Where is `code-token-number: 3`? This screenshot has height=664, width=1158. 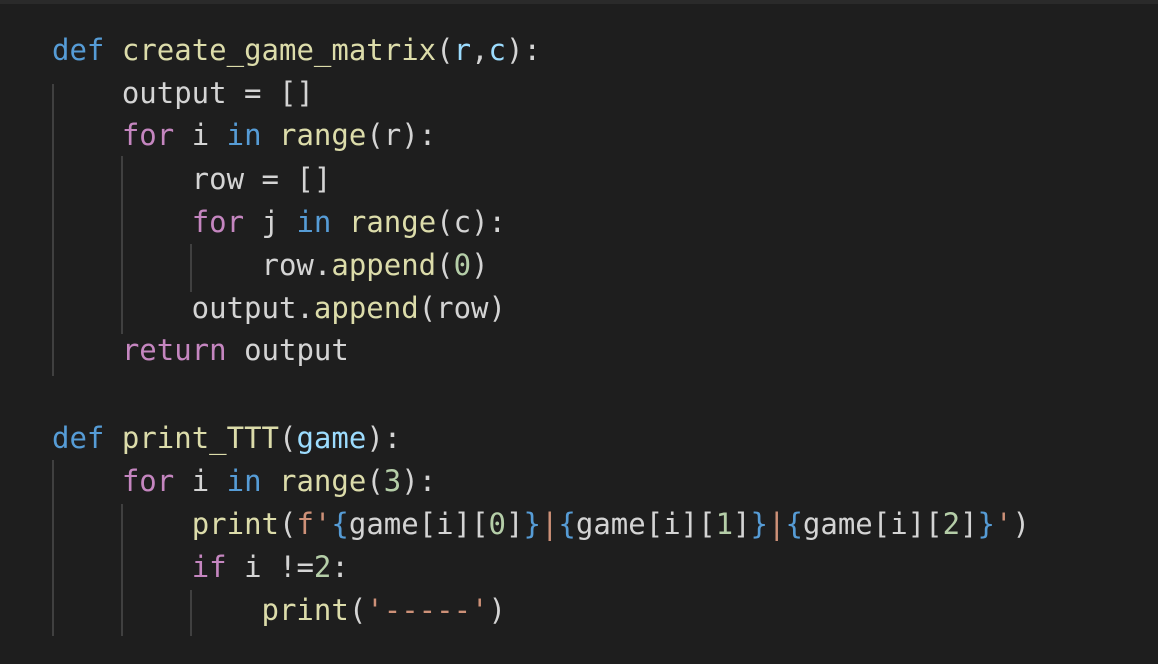
code-token-number: 3 is located at coordinates (392, 481).